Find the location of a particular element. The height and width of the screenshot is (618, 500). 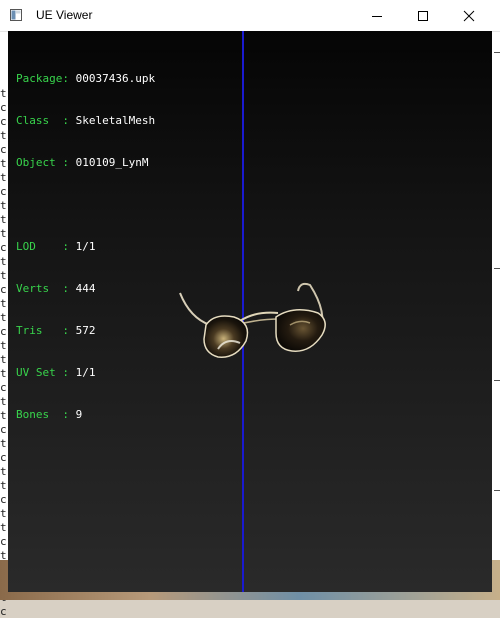

close-button is located at coordinates (469, 15).